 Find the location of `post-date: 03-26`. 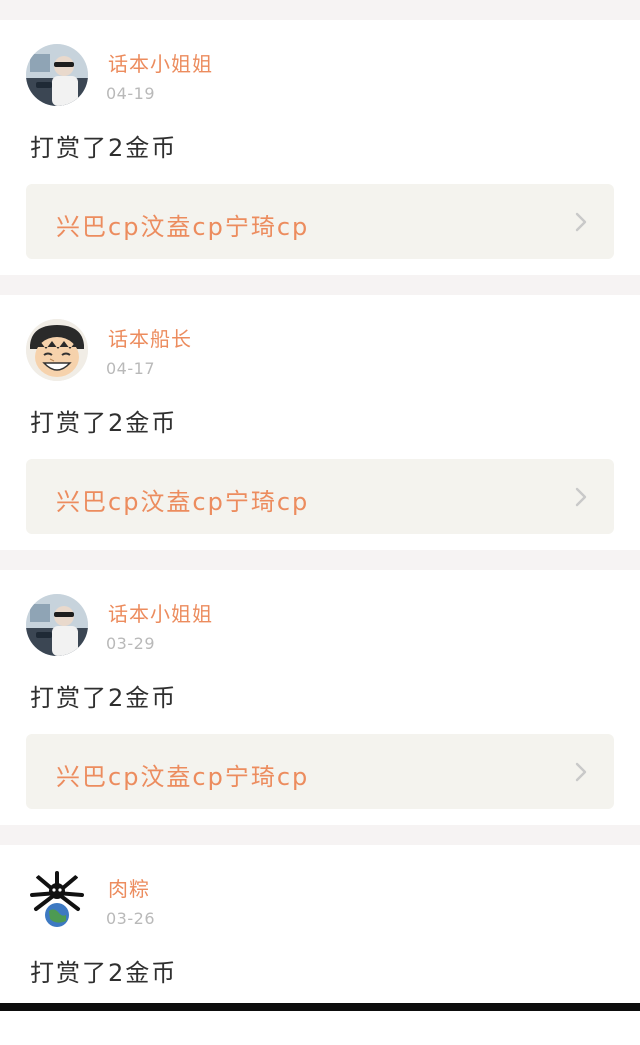

post-date: 03-26 is located at coordinates (130, 918).